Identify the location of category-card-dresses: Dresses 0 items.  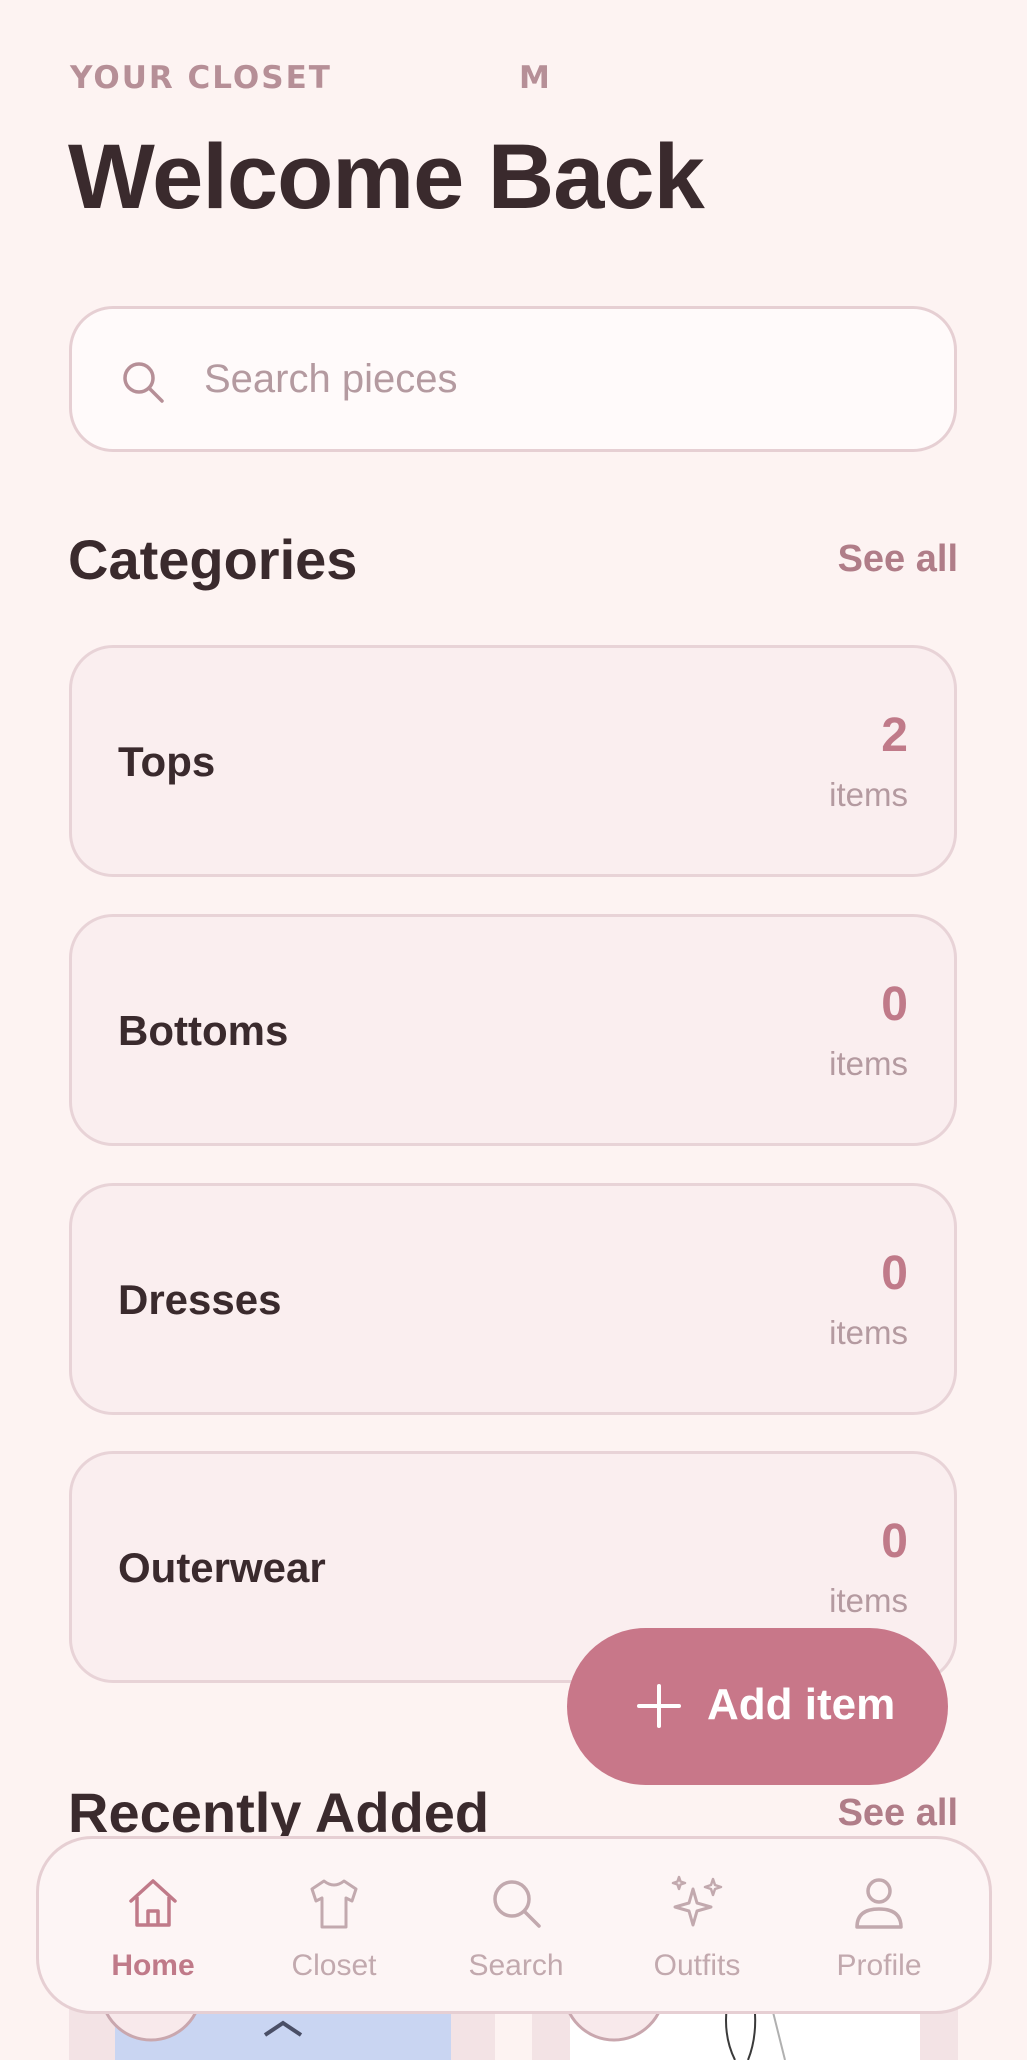
(513, 1299).